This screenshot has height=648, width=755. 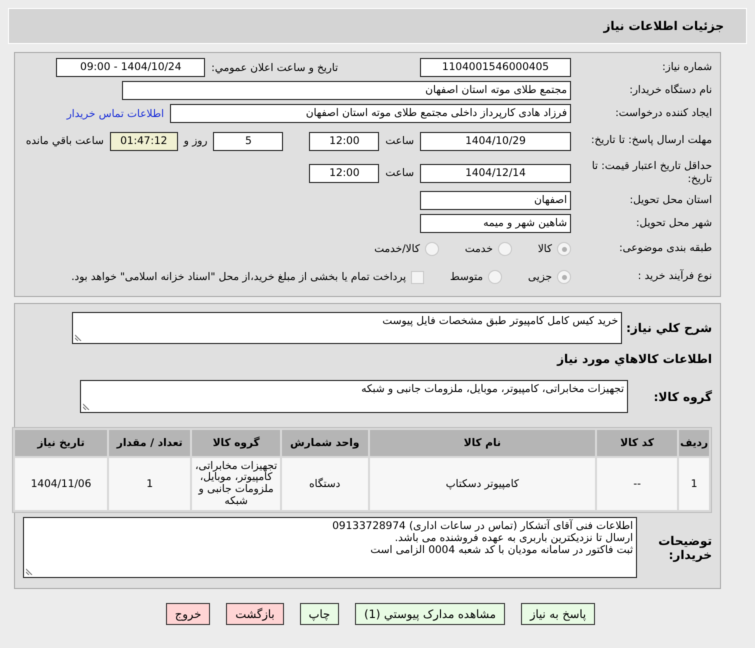 I want to click on text-area: اطلاعات فنی آقای آتشکار (تماس در ساعات اداری) 09133728974 ارسال تا نزدیکترین باربری به عهده فروشنده می باشد. ثبت فاکتور در سامانه مودیان با کد شعبه 0004 الزامی است, so click(x=330, y=547).